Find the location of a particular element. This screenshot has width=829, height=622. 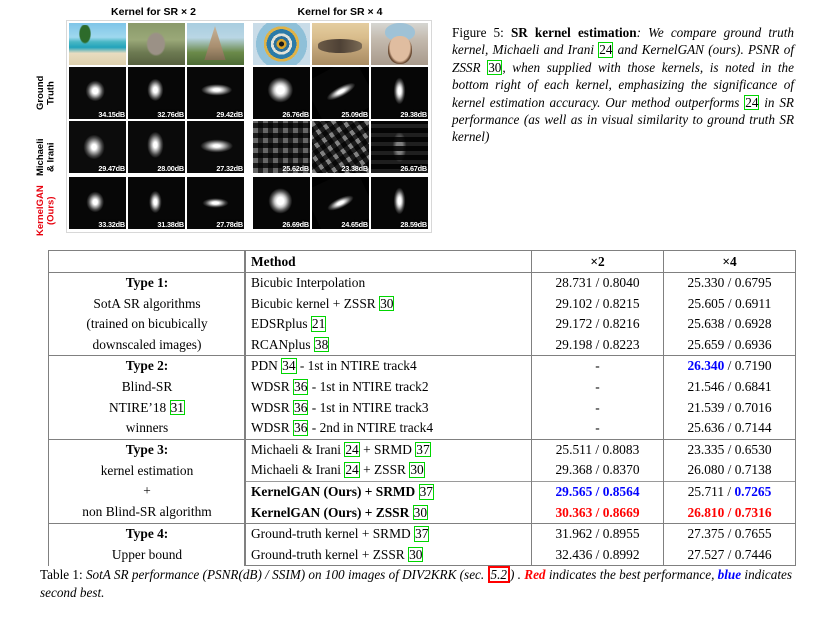

kernel-mi-1: 29.47dB is located at coordinates (97, 147).